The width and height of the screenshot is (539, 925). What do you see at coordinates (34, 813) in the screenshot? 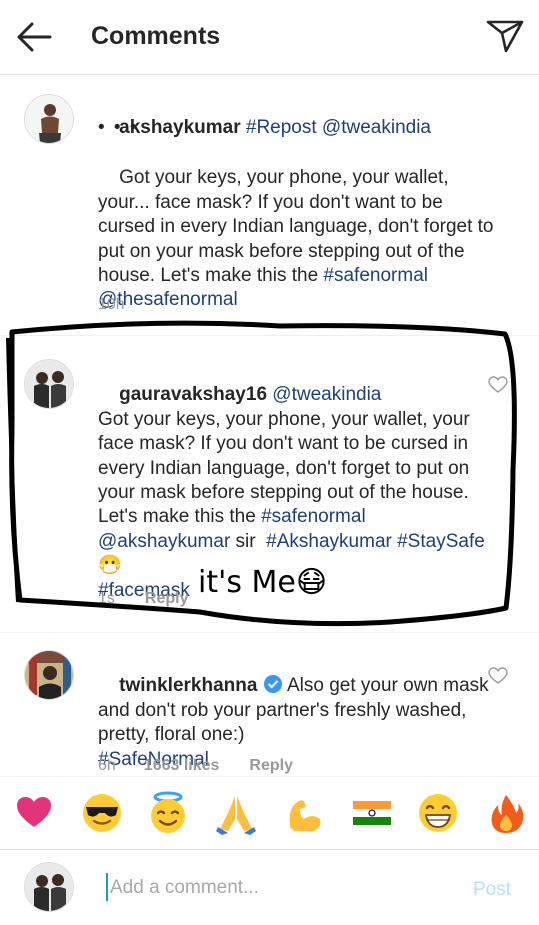
I see `heart-emoji-icon` at bounding box center [34, 813].